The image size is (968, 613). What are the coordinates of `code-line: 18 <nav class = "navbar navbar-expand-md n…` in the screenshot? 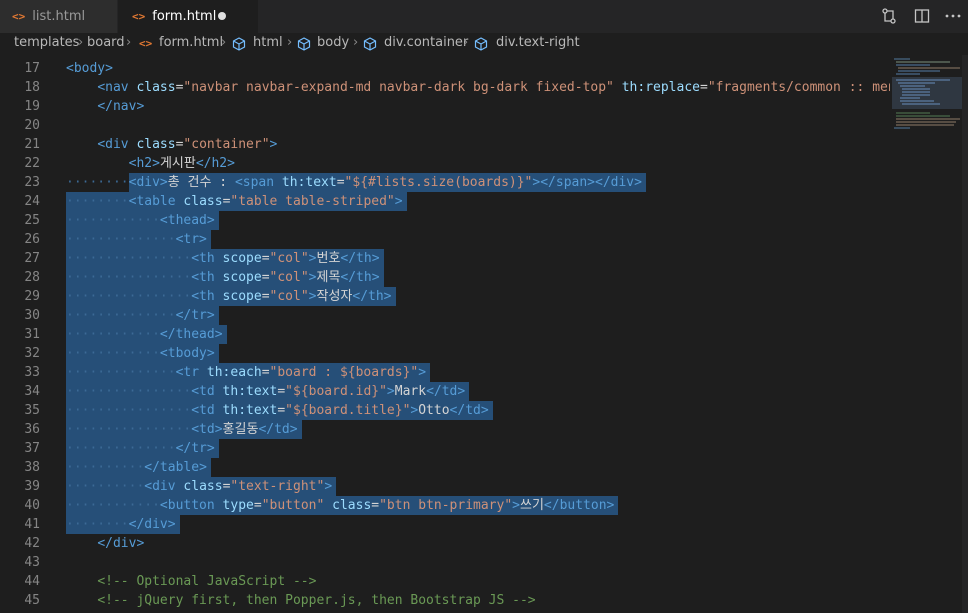 It's located at (451, 87).